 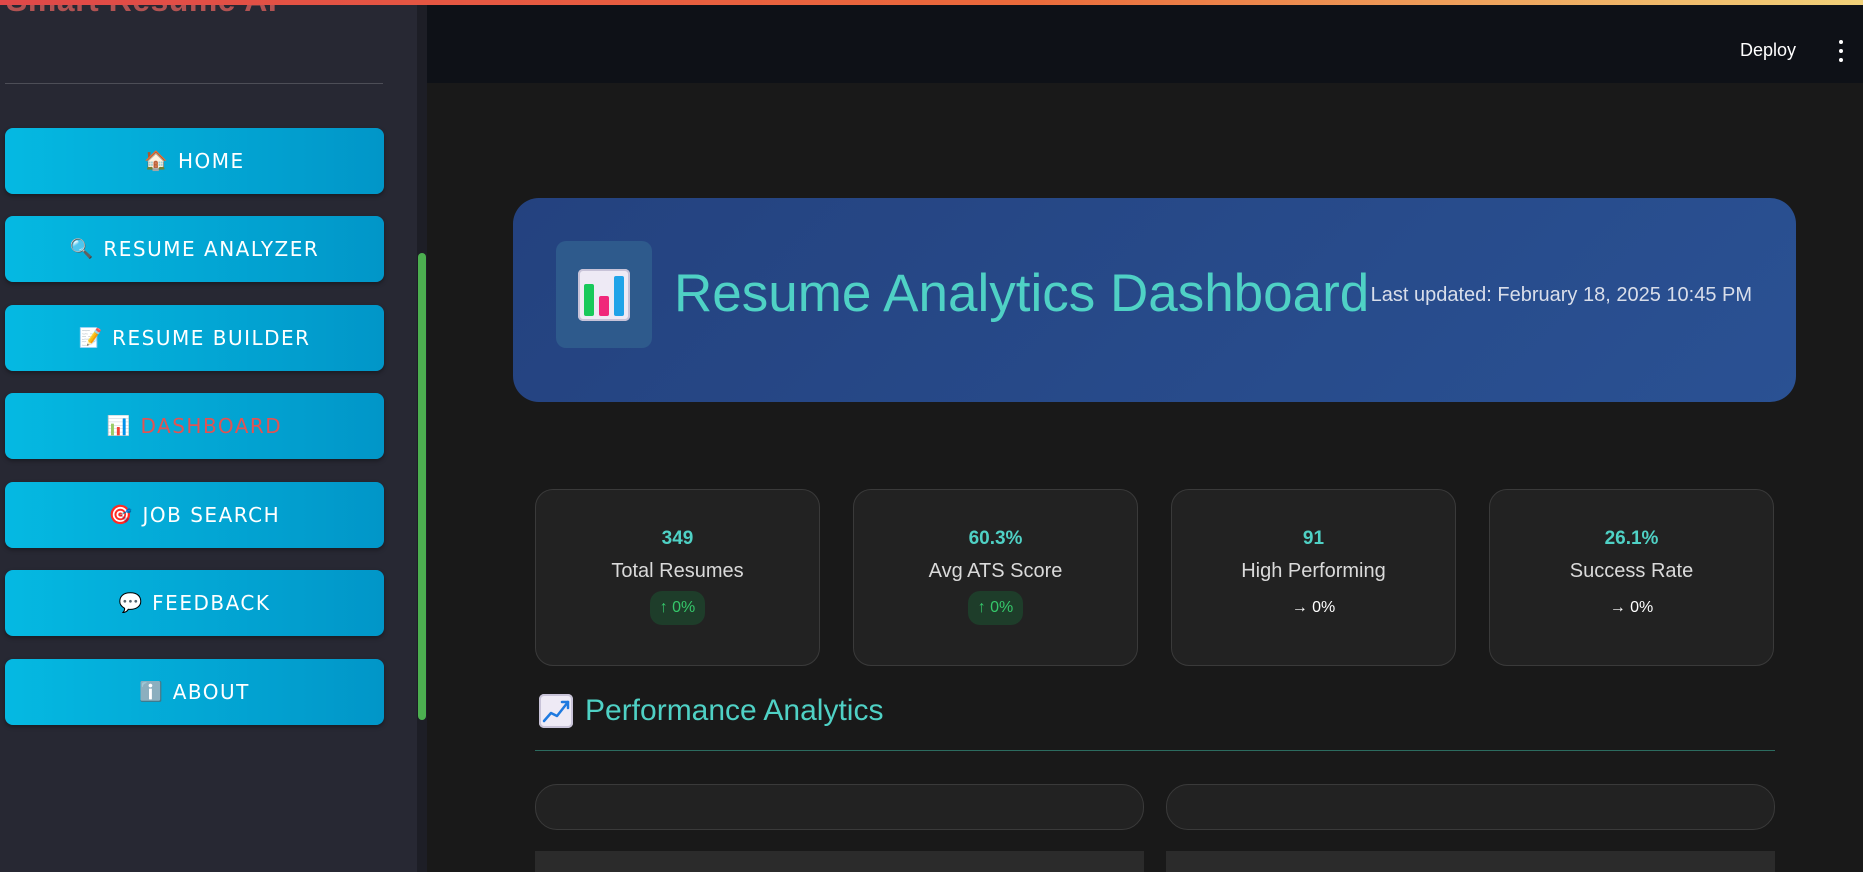 What do you see at coordinates (1022, 293) in the screenshot?
I see `page-title: Resume Analytics Dashboard` at bounding box center [1022, 293].